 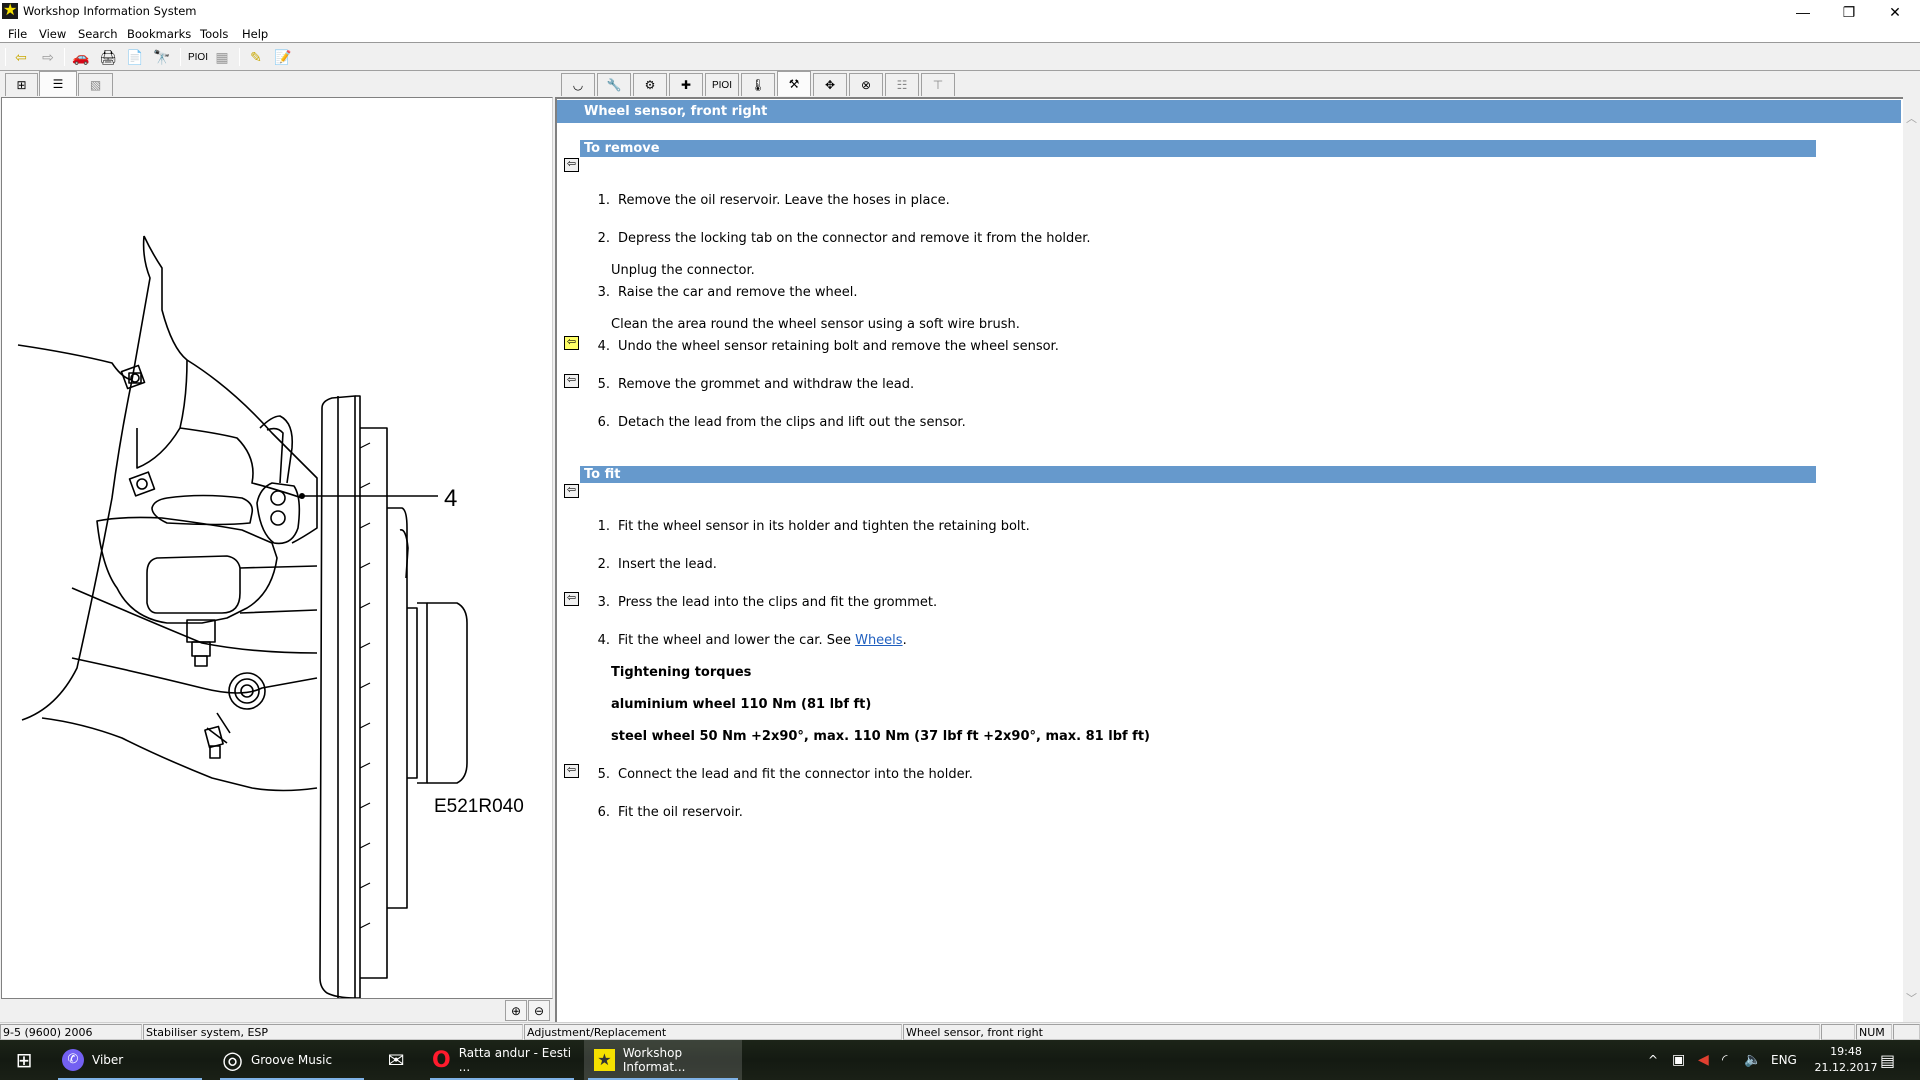 I want to click on tab-wheel-icon: ◡, so click(x=578, y=84).